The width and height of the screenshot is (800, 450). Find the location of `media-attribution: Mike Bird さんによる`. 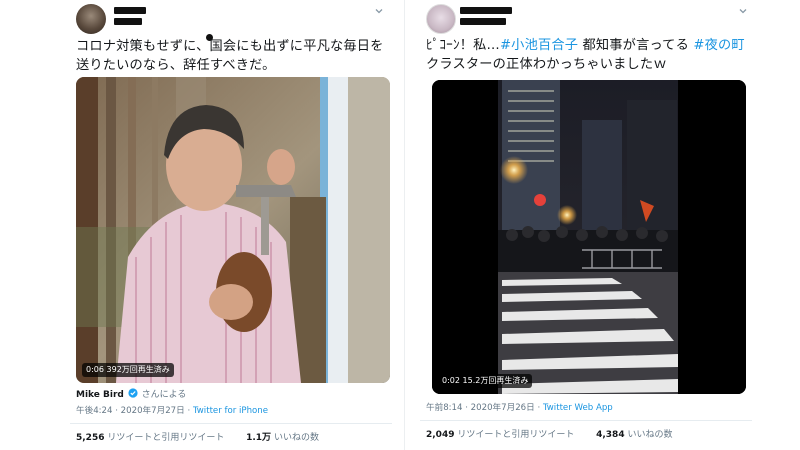

media-attribution: Mike Bird さんによる is located at coordinates (131, 394).